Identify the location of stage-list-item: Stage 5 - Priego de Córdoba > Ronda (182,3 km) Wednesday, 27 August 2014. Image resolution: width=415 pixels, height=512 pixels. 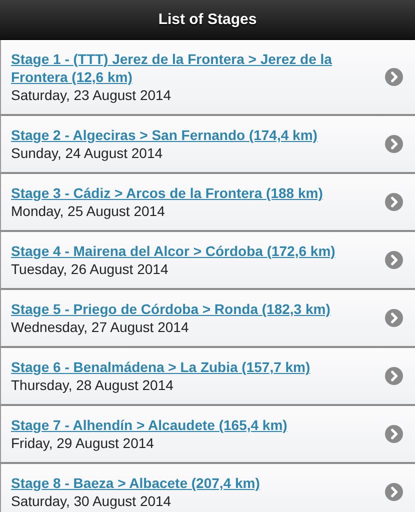
(207, 319).